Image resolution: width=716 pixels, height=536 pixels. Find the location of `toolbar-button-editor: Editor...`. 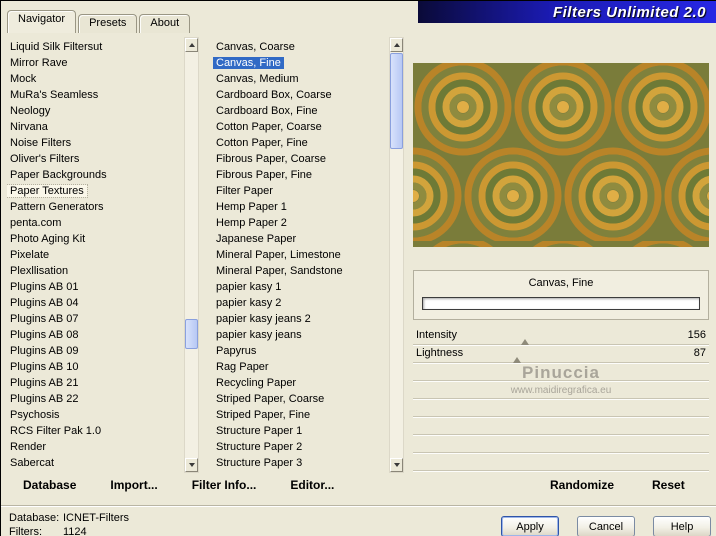

toolbar-button-editor: Editor... is located at coordinates (312, 485).